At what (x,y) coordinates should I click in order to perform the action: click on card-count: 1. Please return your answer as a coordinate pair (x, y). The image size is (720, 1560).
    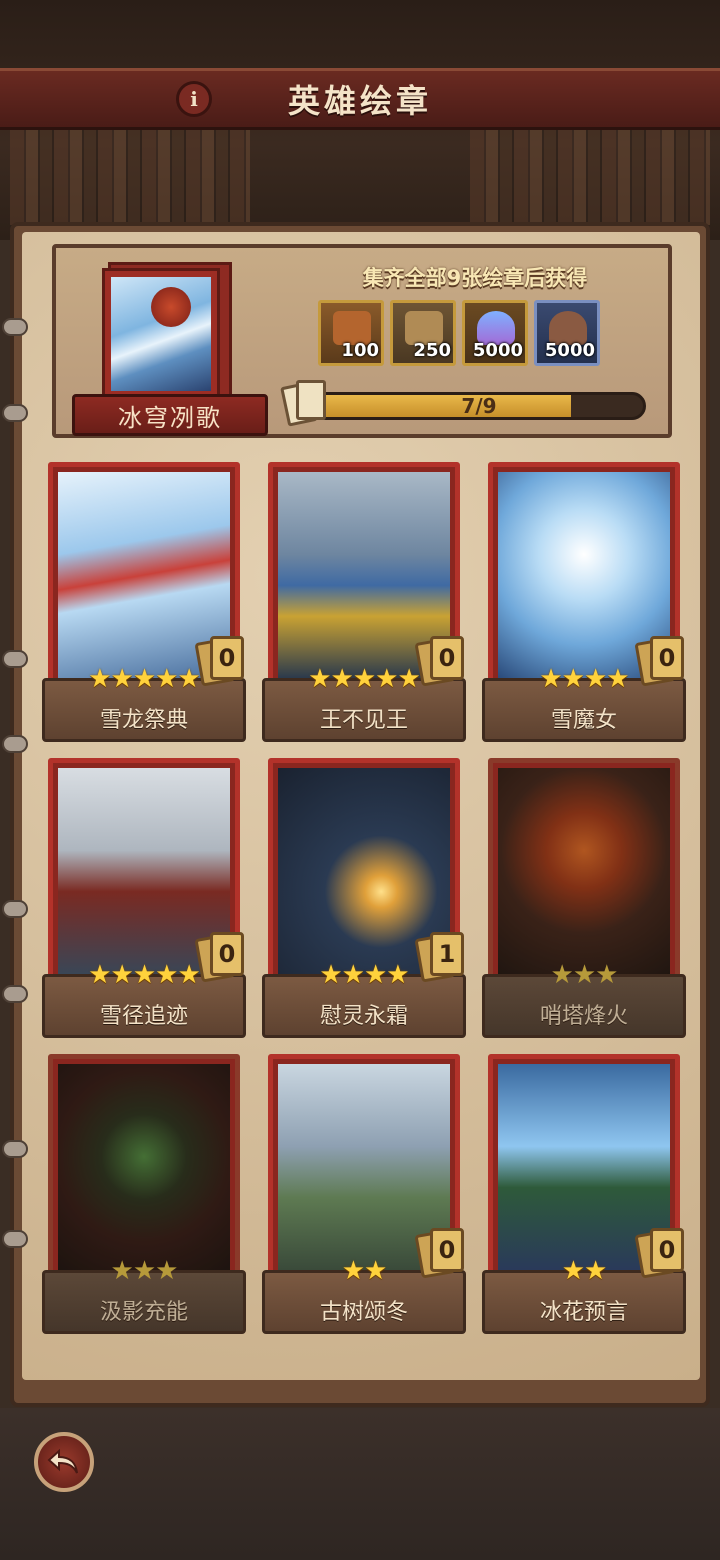
    Looking at the image, I should click on (447, 954).